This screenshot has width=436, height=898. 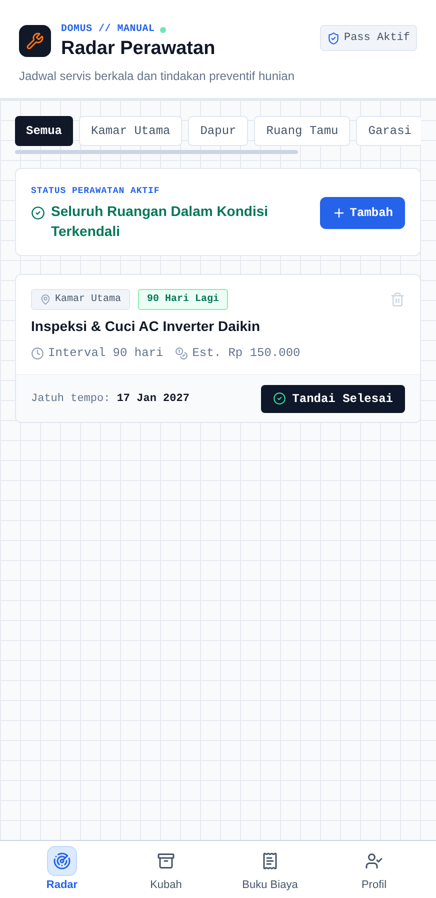 What do you see at coordinates (146, 326) in the screenshot?
I see `task-title: Inspeksi & Cuci AC Inverter Daikin` at bounding box center [146, 326].